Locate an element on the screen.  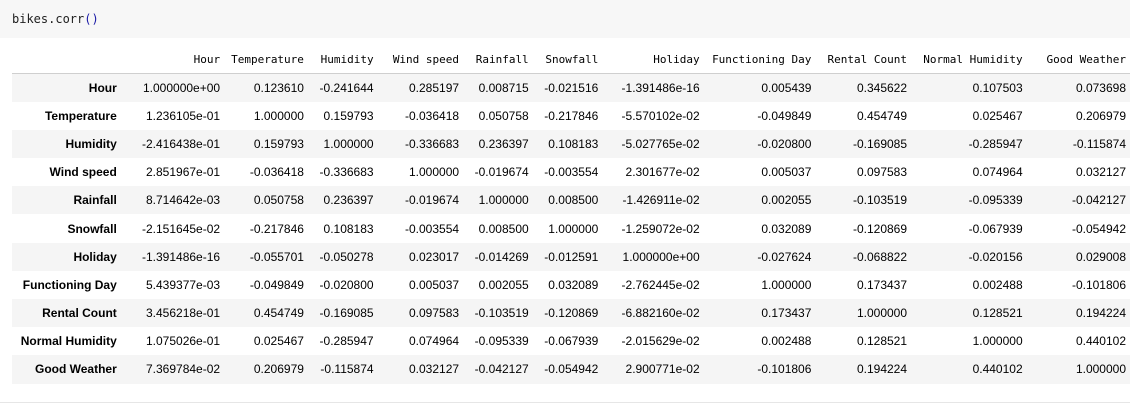
table-cell: -0.055701 is located at coordinates (276, 256).